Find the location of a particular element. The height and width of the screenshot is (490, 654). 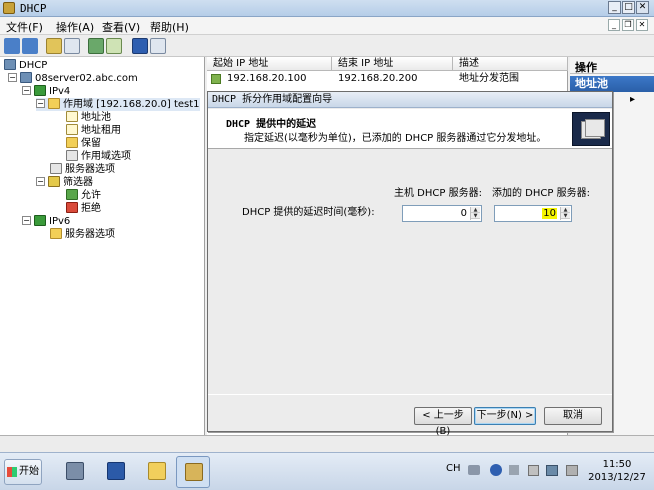

tree-node-ipv6: − IPv6 is located at coordinates (46, 221).